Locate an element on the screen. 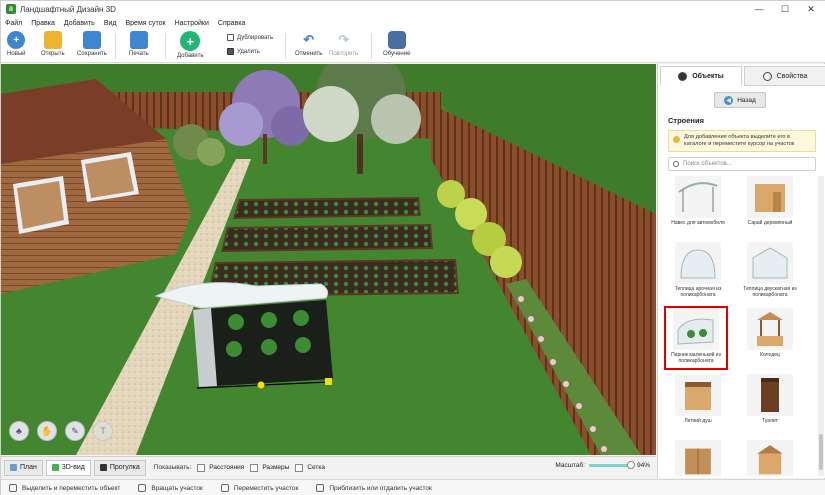 This screenshot has width=825, height=495. catalog-item-wooden-shed: Сарай деревянный is located at coordinates (770, 208).